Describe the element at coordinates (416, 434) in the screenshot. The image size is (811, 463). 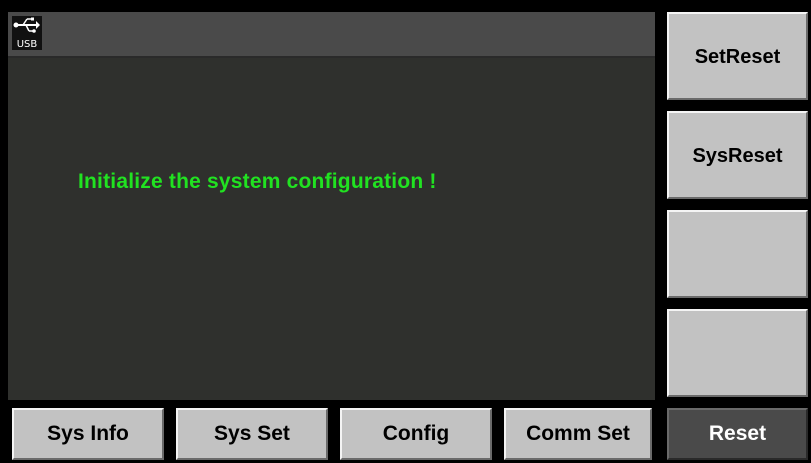
I see `tab-config: Config` at that location.